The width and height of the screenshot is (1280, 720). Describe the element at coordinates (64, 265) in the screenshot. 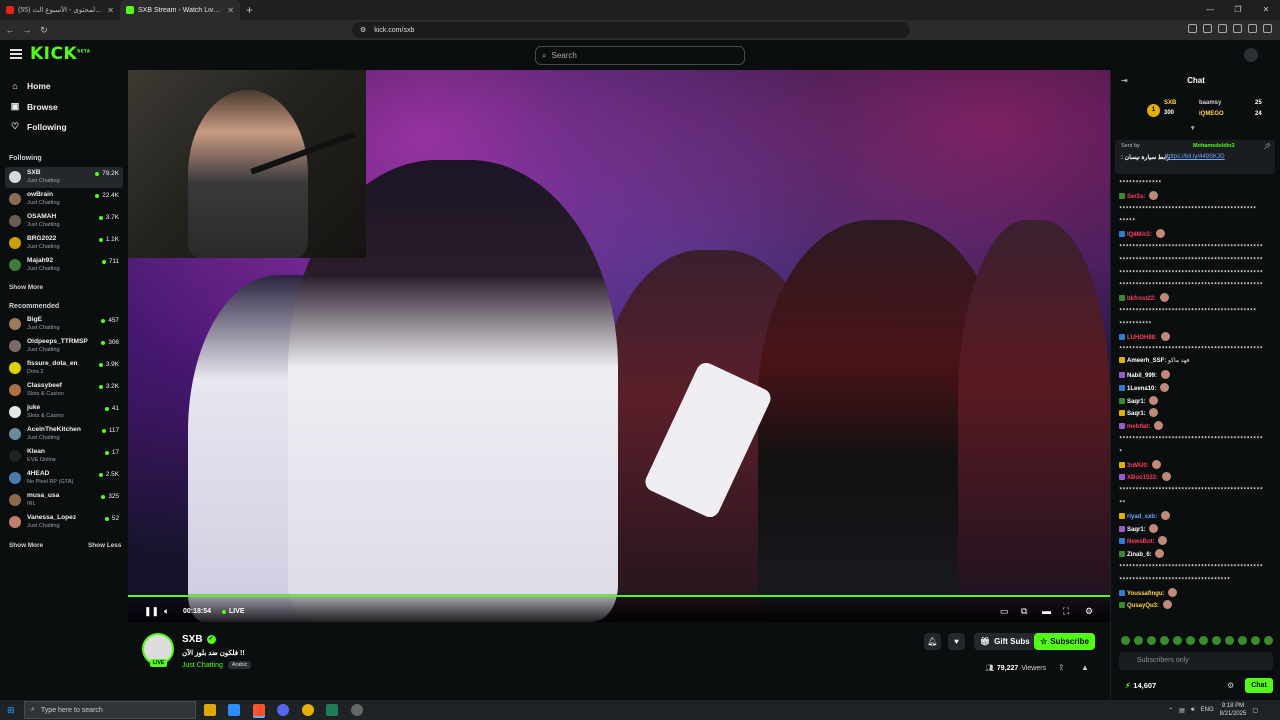

I see `sidebar-channel-item: Majah92 Just Chatting 711` at that location.